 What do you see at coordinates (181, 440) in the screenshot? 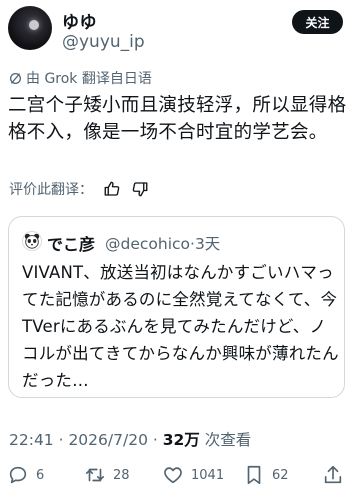
I see `view-count: 32万` at bounding box center [181, 440].